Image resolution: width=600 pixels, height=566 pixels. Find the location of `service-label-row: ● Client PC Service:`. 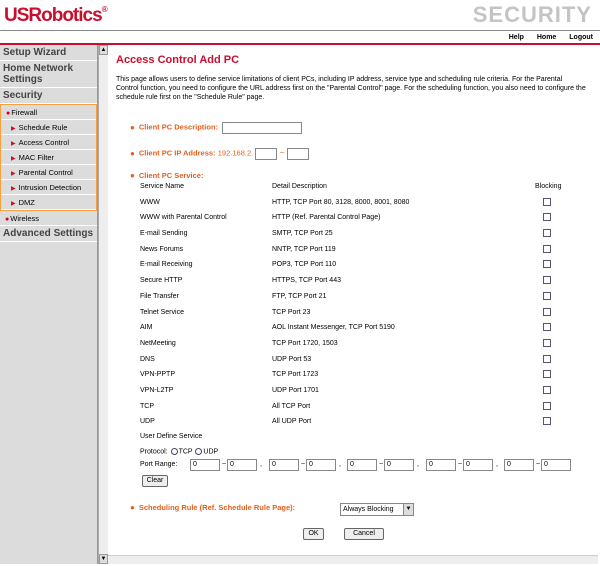

service-label-row: ● Client PC Service: is located at coordinates (166, 175).